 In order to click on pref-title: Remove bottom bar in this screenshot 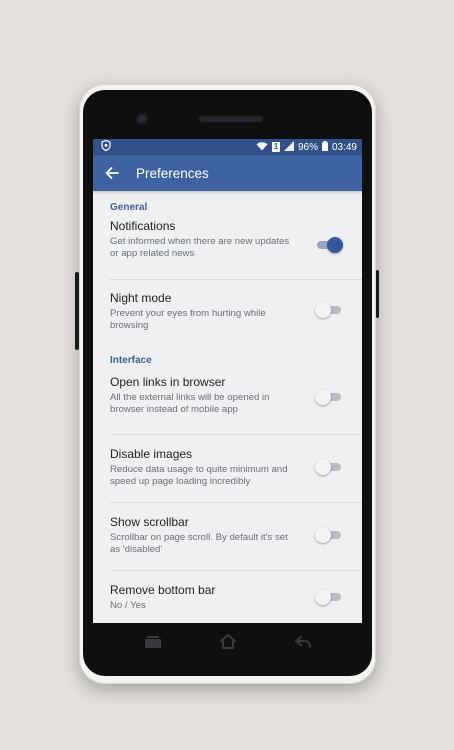, I will do `click(163, 590)`.